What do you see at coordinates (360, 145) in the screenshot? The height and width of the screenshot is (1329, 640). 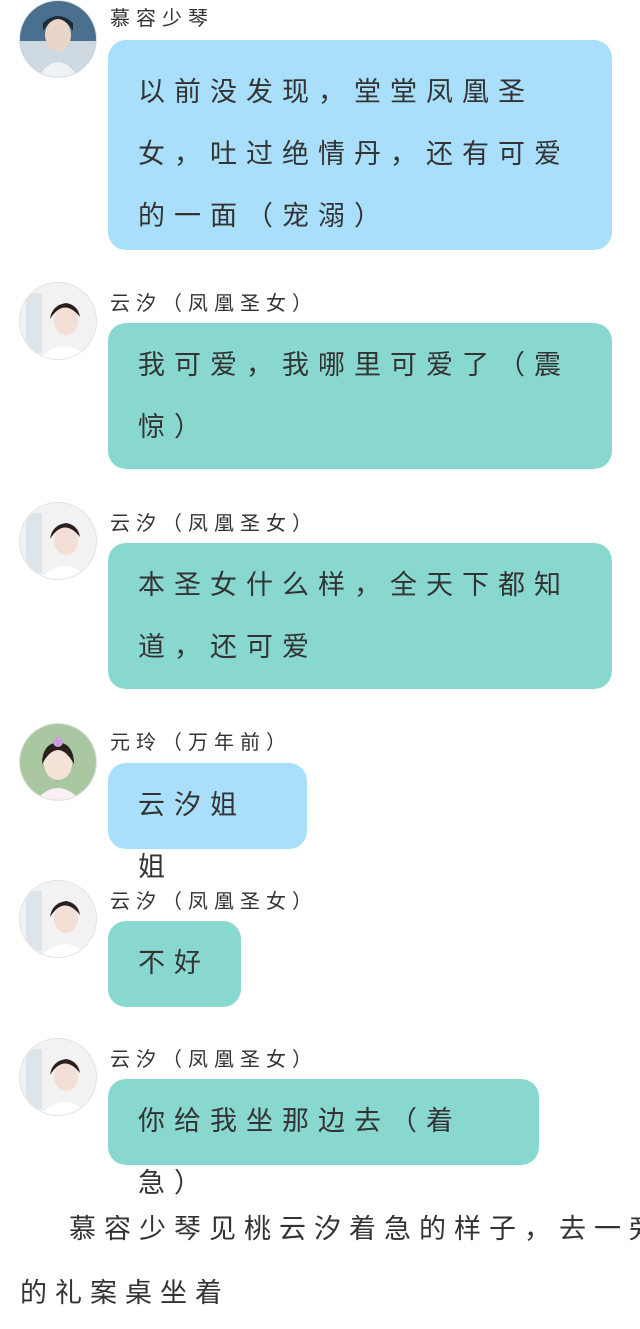 I see `message-bubble: 以前没发现，堂堂凤凰圣女，吐过绝情丹，还有可爱的一面（宠溺）` at bounding box center [360, 145].